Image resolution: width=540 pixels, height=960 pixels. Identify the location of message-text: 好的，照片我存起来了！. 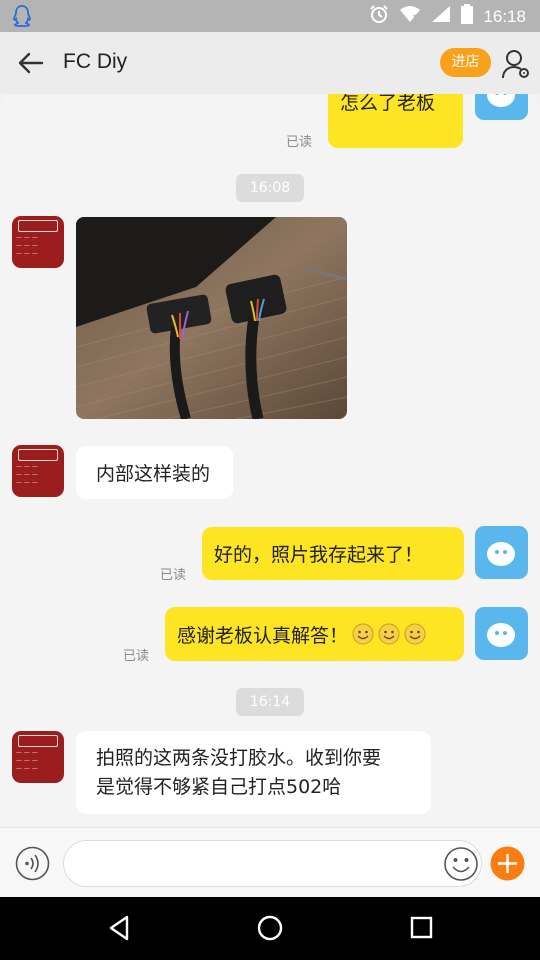
(319, 555).